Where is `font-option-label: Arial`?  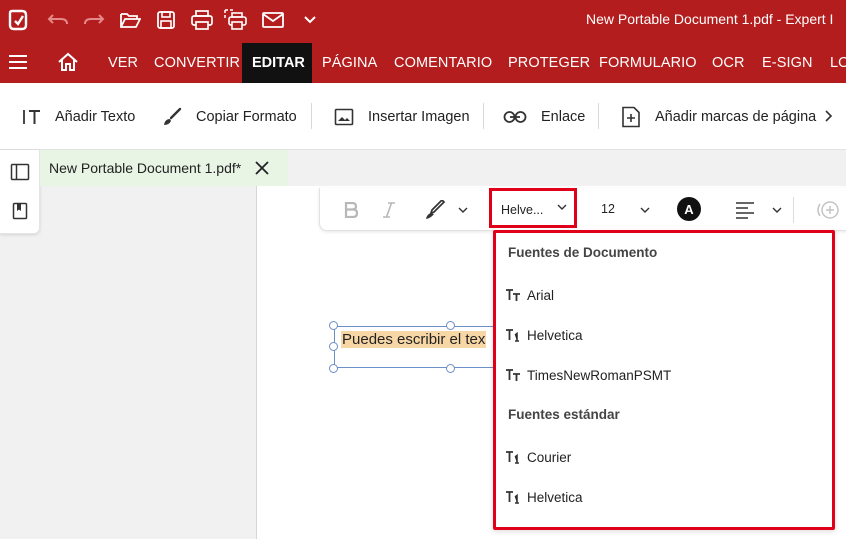
font-option-label: Arial is located at coordinates (541, 295).